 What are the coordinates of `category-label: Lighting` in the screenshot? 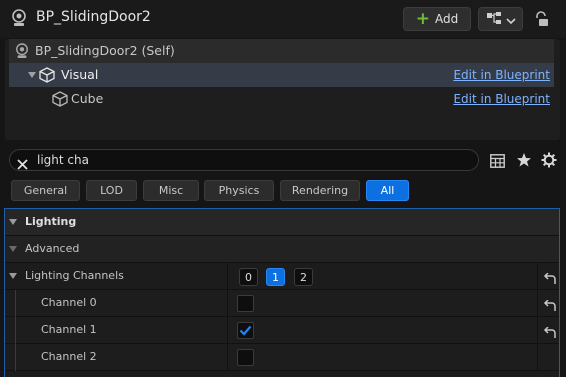 It's located at (51, 221).